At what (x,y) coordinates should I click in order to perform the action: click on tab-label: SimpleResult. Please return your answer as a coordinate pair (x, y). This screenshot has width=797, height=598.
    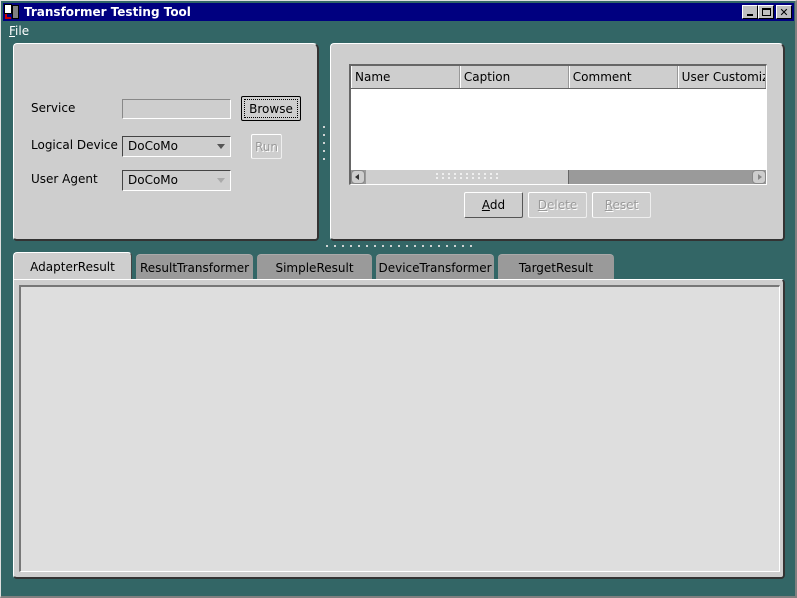
    Looking at the image, I should click on (314, 267).